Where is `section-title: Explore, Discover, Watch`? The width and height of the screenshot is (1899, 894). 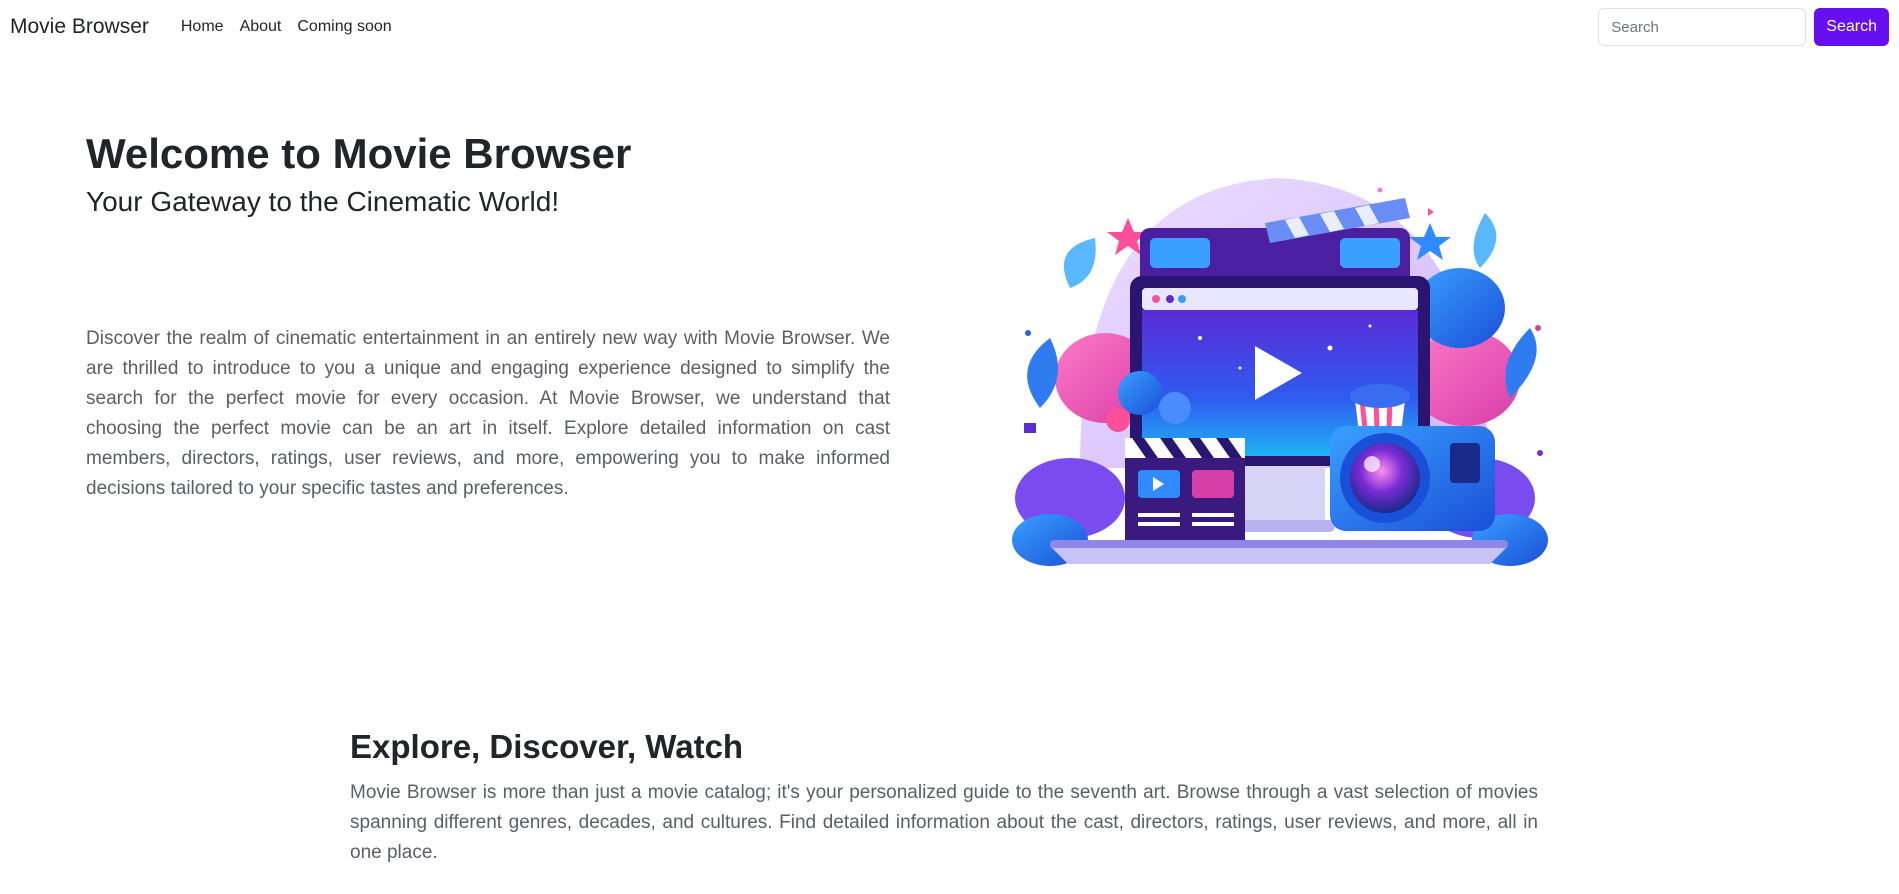
section-title: Explore, Discover, Watch is located at coordinates (547, 746).